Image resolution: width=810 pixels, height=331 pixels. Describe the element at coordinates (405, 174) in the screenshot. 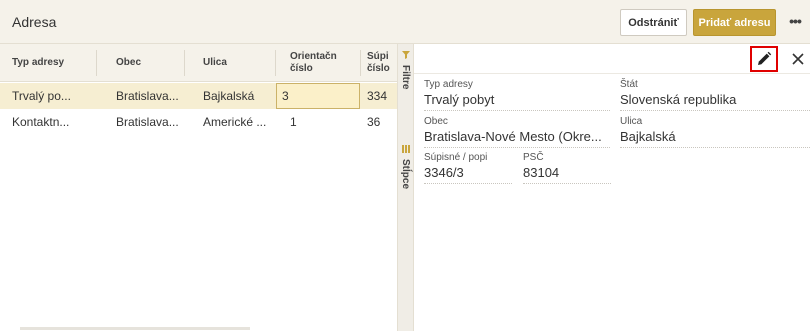

I see `columns-label: Stĺpce` at that location.